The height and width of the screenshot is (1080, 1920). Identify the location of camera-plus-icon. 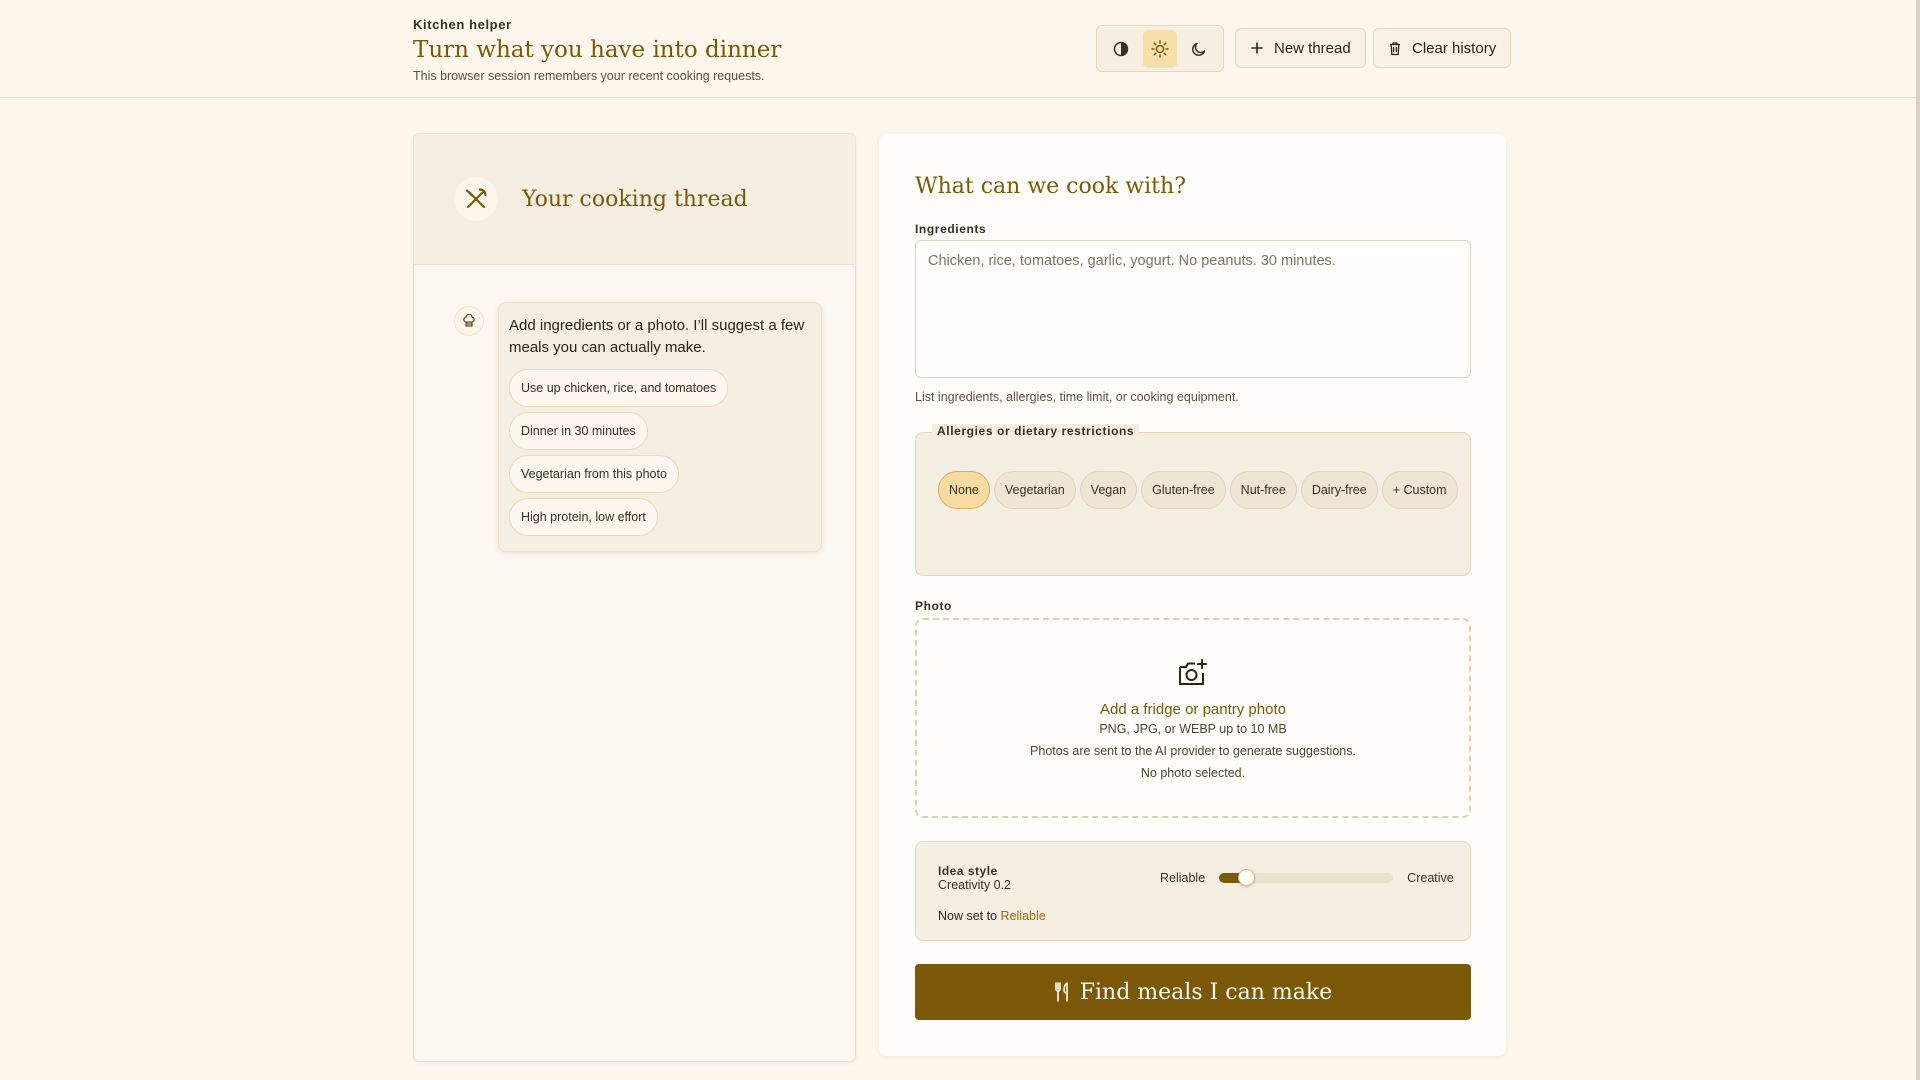
(1193, 675).